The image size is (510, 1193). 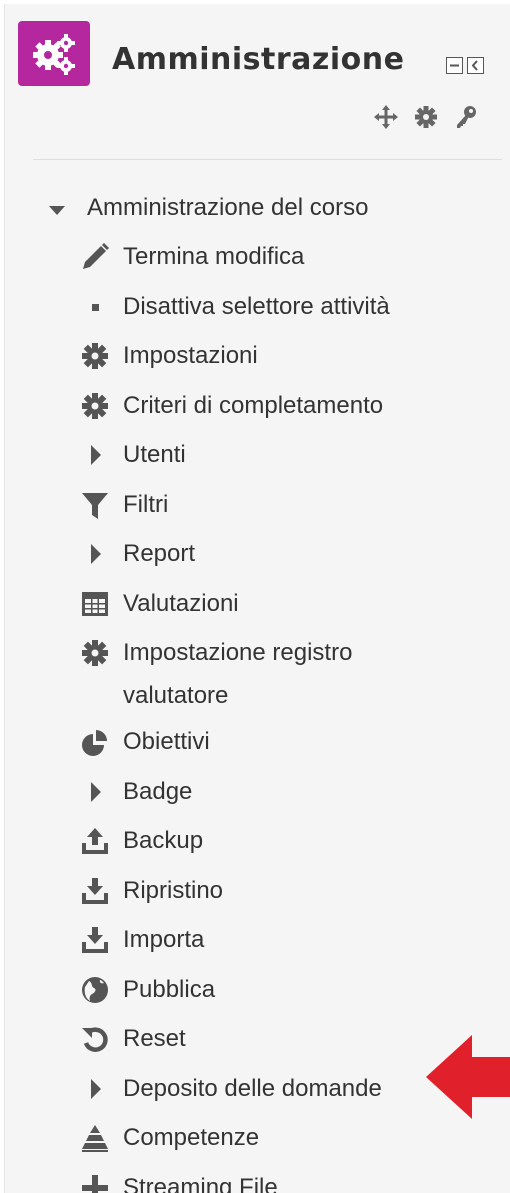 I want to click on menu-item-backup: Backup, so click(x=289, y=841).